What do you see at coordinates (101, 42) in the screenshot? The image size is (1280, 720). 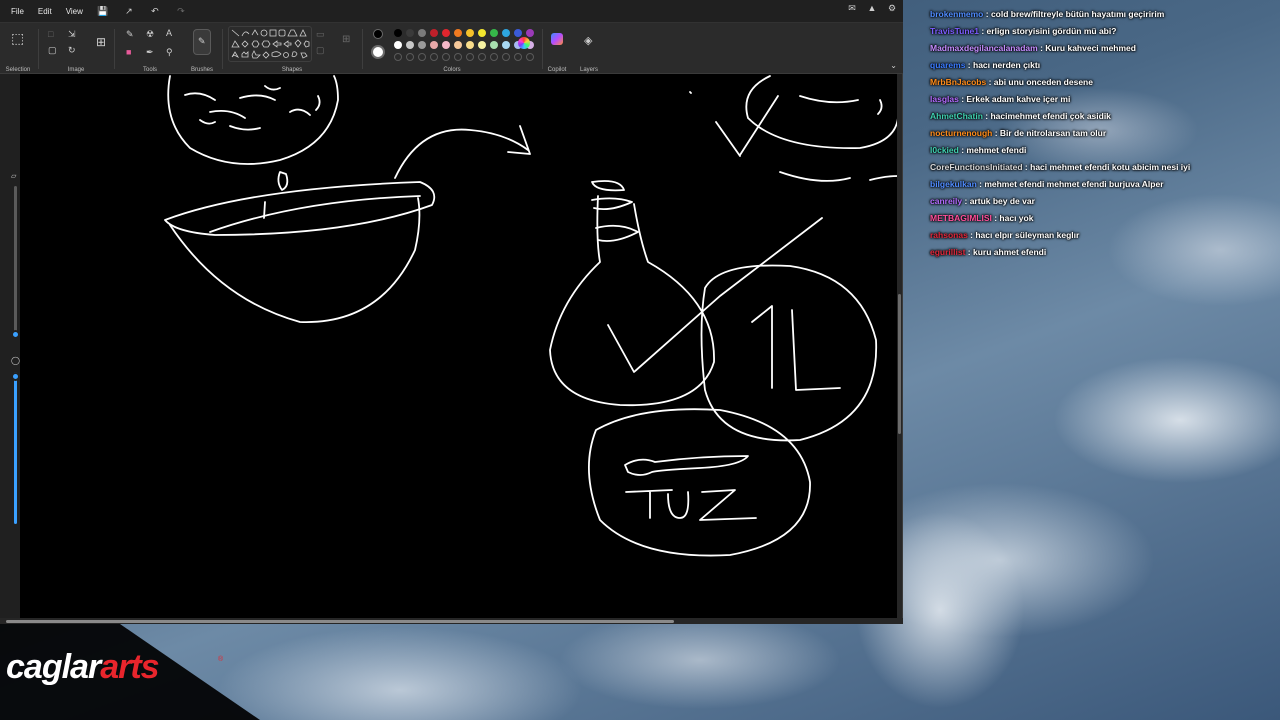 I see `image-tool-icon: ⊞` at bounding box center [101, 42].